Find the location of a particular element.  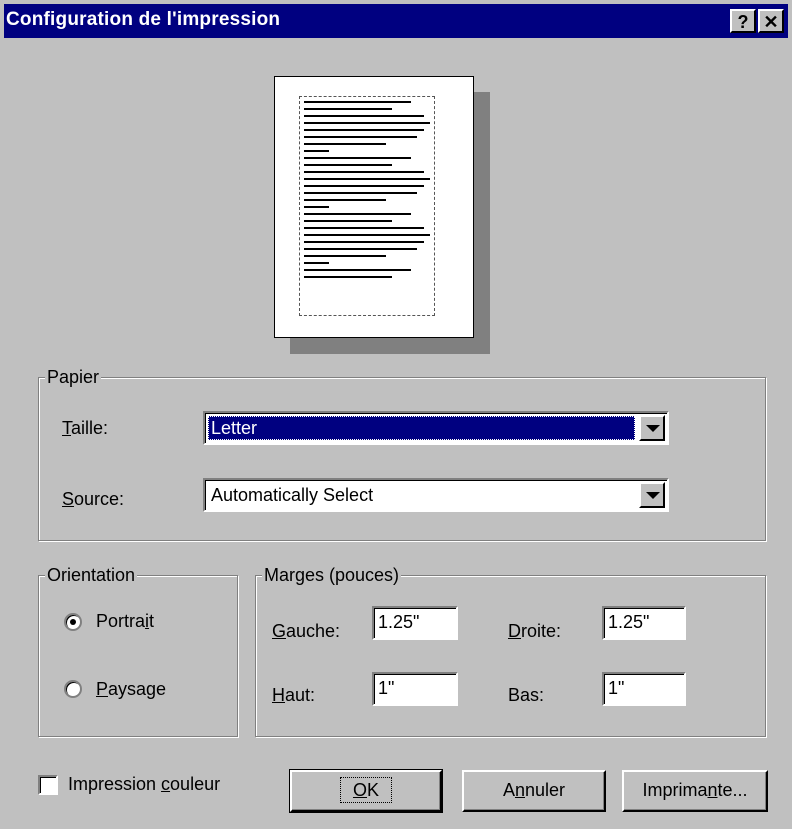

paper-group-label: Papier is located at coordinates (73, 377).